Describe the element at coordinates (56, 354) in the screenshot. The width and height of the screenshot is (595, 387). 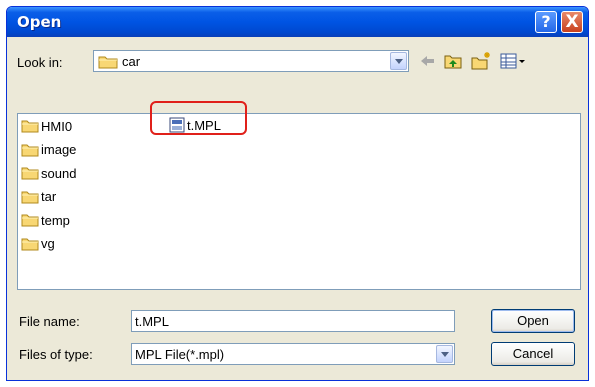
I see `file-type-label: Files of type:` at that location.